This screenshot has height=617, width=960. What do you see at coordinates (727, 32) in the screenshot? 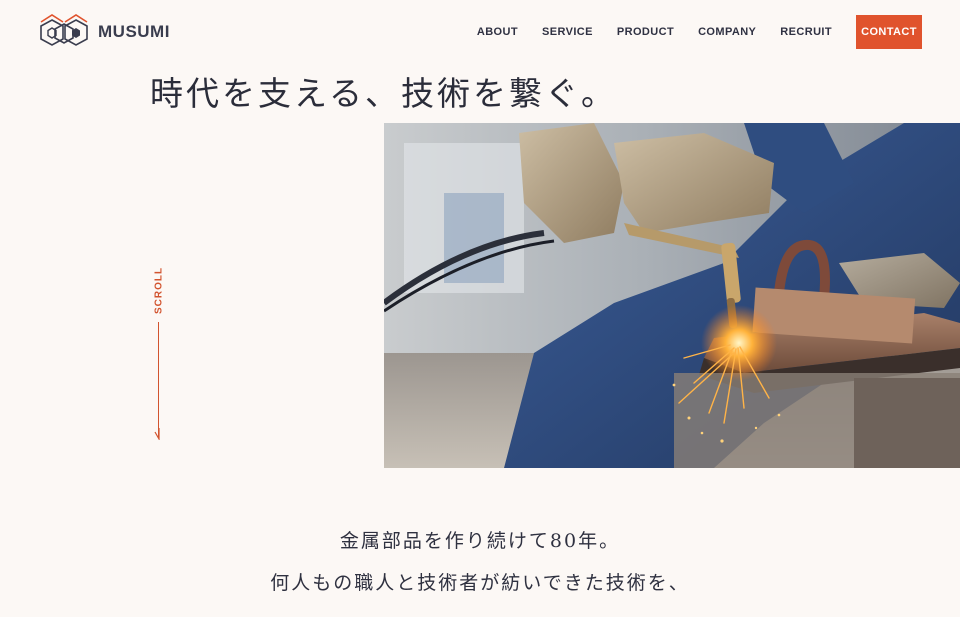
I see `nav-item-company: COMPANY` at bounding box center [727, 32].